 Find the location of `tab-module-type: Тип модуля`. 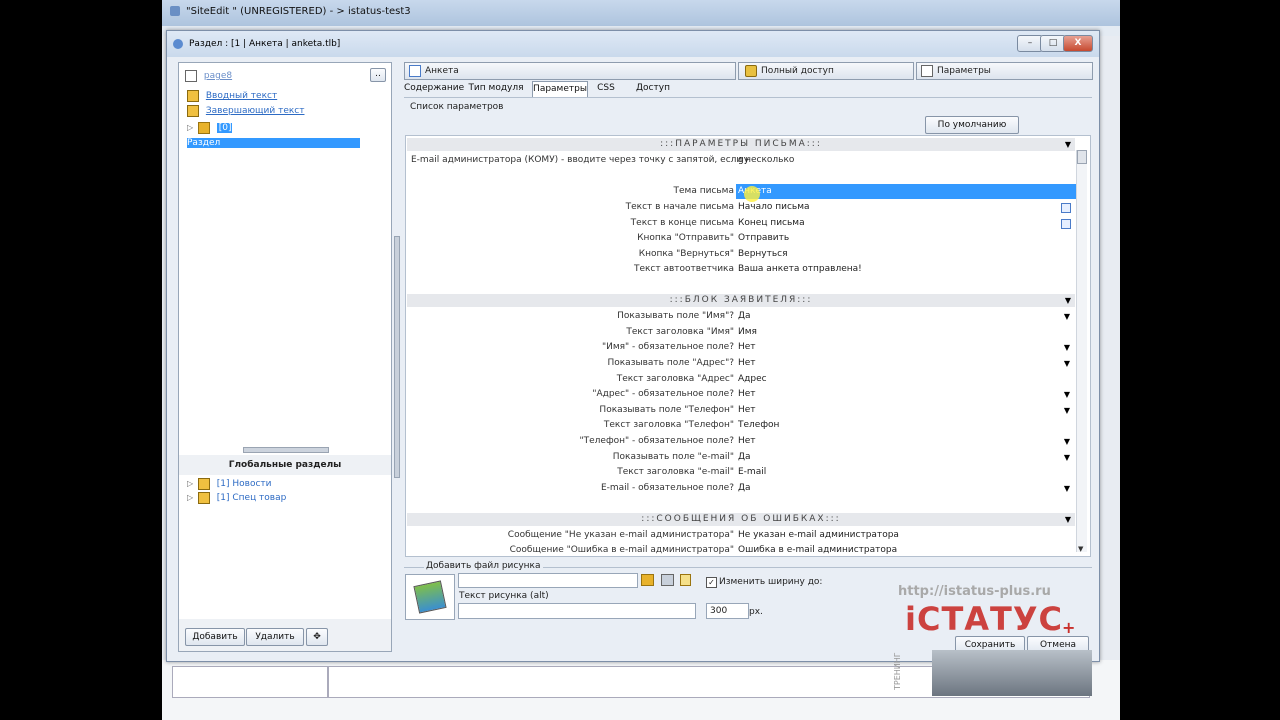

tab-module-type: Тип модуля is located at coordinates (496, 88).